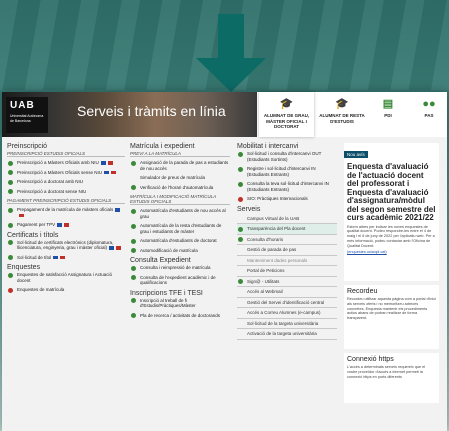 The image size is (449, 431). I want to click on service-link-peticions: Portal de Peticions, so click(287, 271).